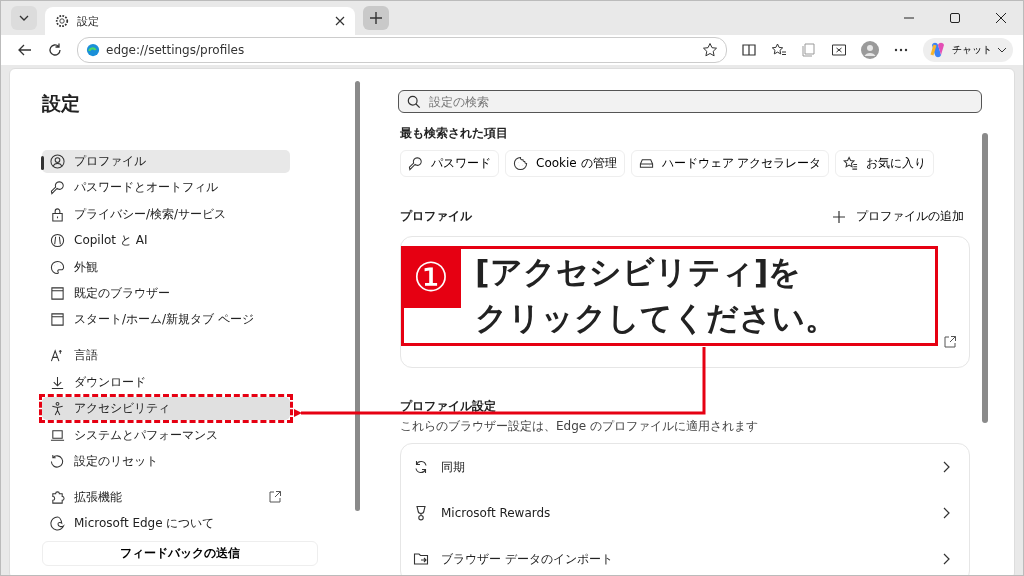 The height and width of the screenshot is (576, 1024). What do you see at coordinates (454, 133) in the screenshot?
I see `section-heading: 最も検索された項目` at bounding box center [454, 133].